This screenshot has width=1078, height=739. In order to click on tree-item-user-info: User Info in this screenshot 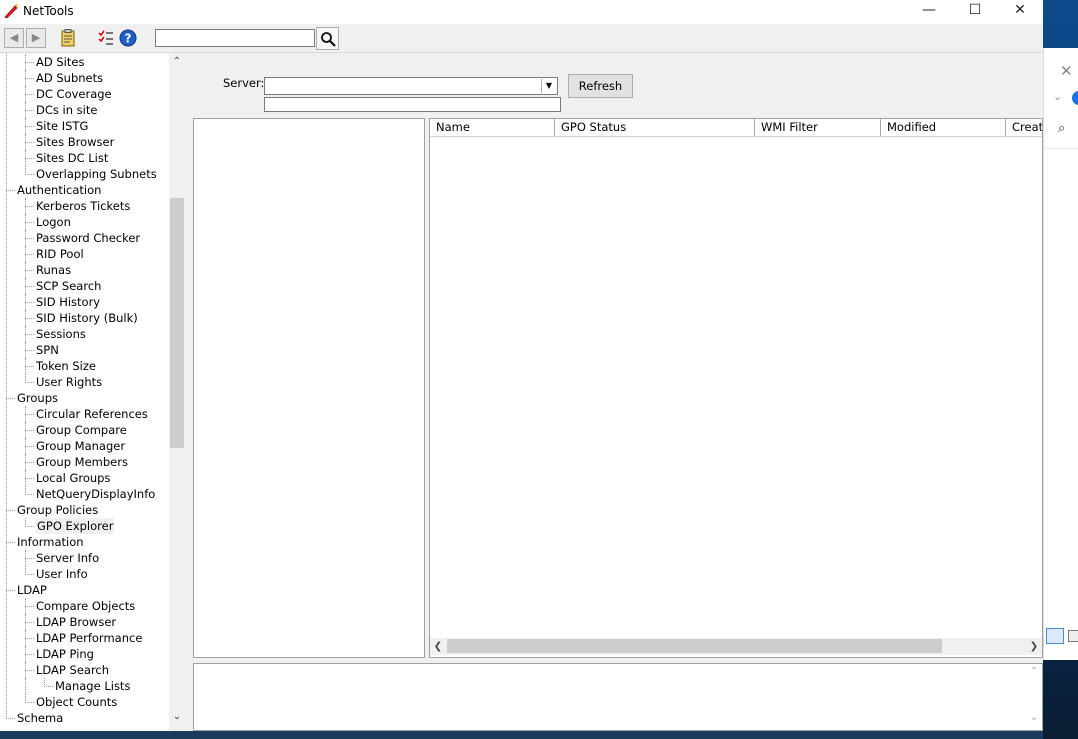, I will do `click(62, 574)`.